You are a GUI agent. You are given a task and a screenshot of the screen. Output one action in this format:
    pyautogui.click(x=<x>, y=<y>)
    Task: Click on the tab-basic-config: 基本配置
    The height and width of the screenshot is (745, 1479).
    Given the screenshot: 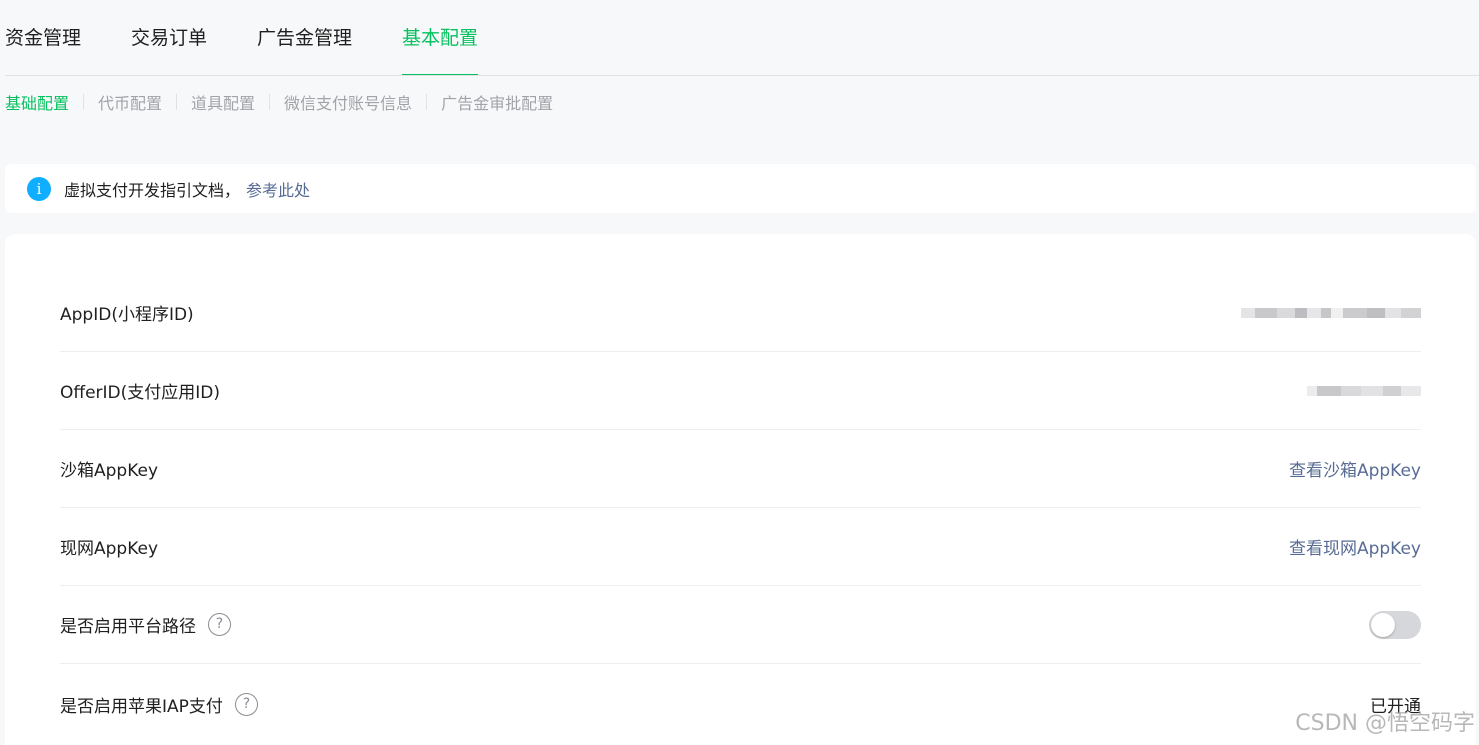 What is the action you would take?
    pyautogui.click(x=440, y=38)
    